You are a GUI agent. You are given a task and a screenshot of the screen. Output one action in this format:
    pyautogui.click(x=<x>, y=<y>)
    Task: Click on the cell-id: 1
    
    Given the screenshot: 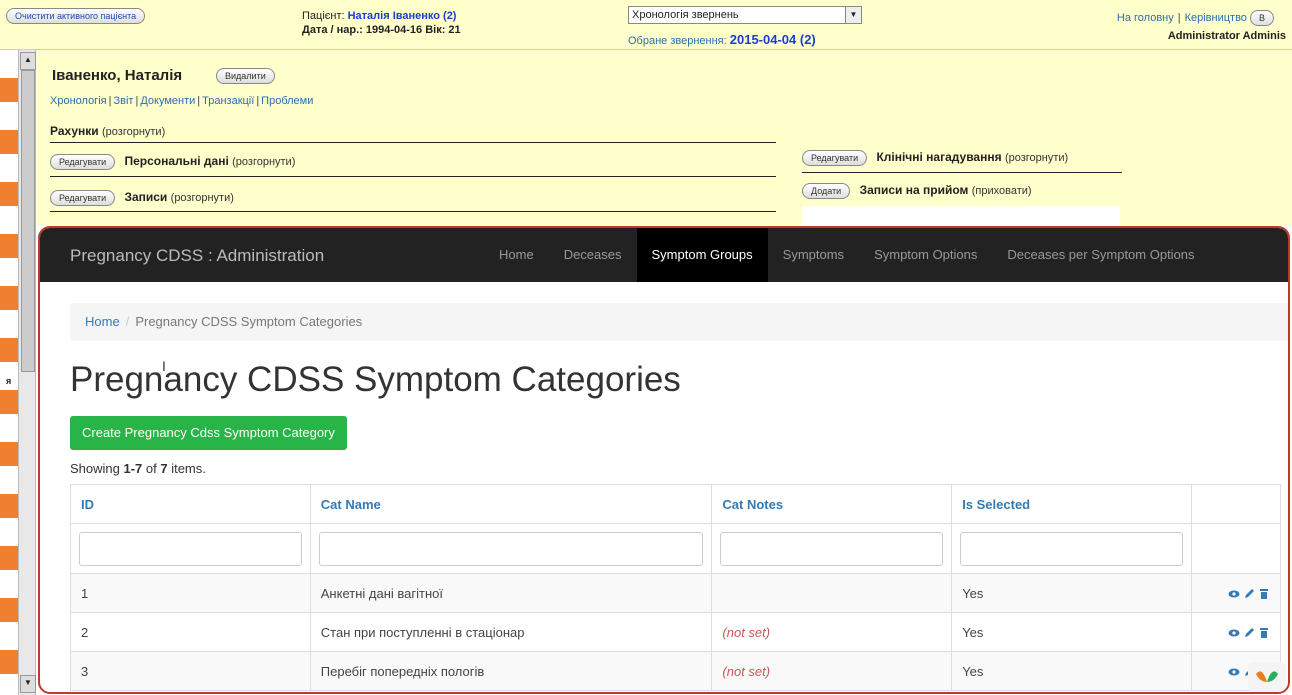 What is the action you would take?
    pyautogui.click(x=190, y=593)
    